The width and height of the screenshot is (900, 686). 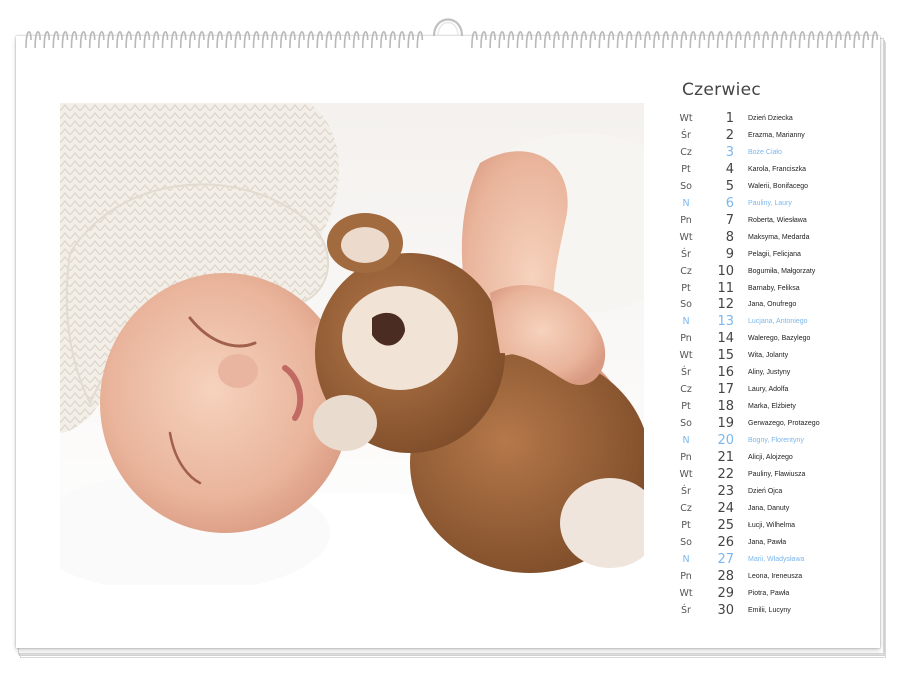 What do you see at coordinates (765, 152) in the screenshot?
I see `name-day-text: Boże Ciało` at bounding box center [765, 152].